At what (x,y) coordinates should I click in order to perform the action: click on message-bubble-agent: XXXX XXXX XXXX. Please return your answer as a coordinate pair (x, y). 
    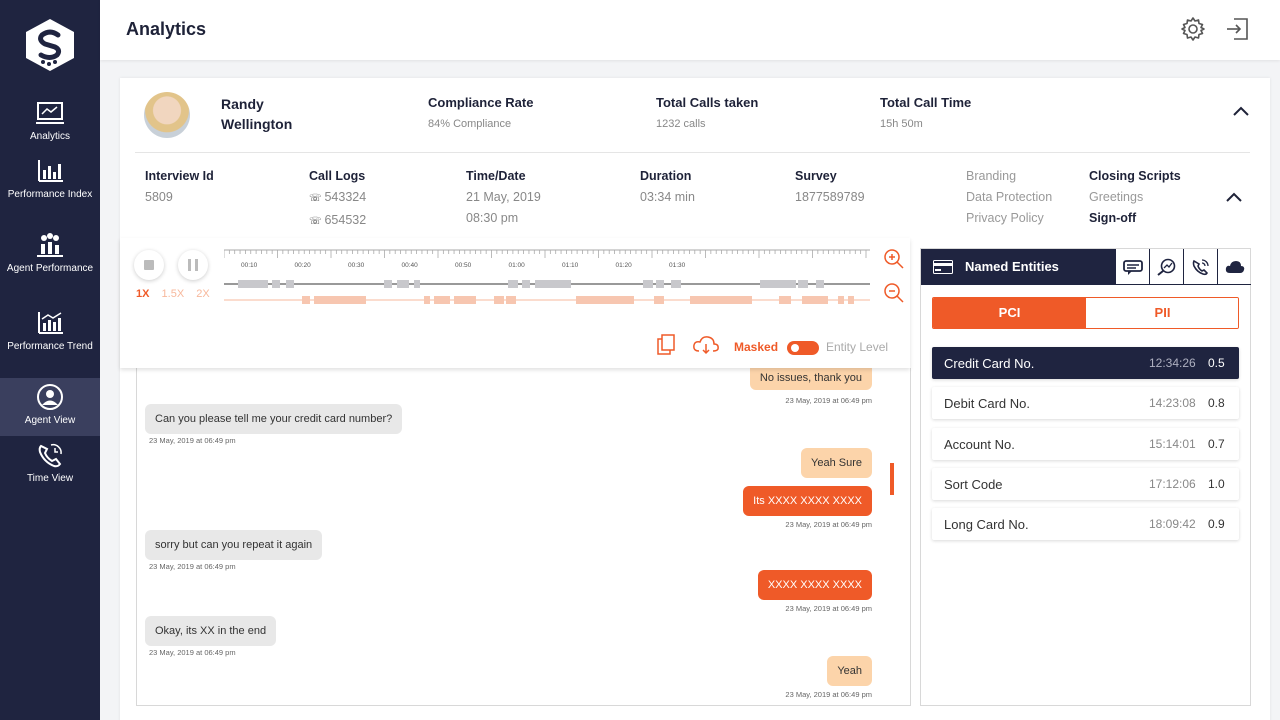
    Looking at the image, I should click on (814, 585).